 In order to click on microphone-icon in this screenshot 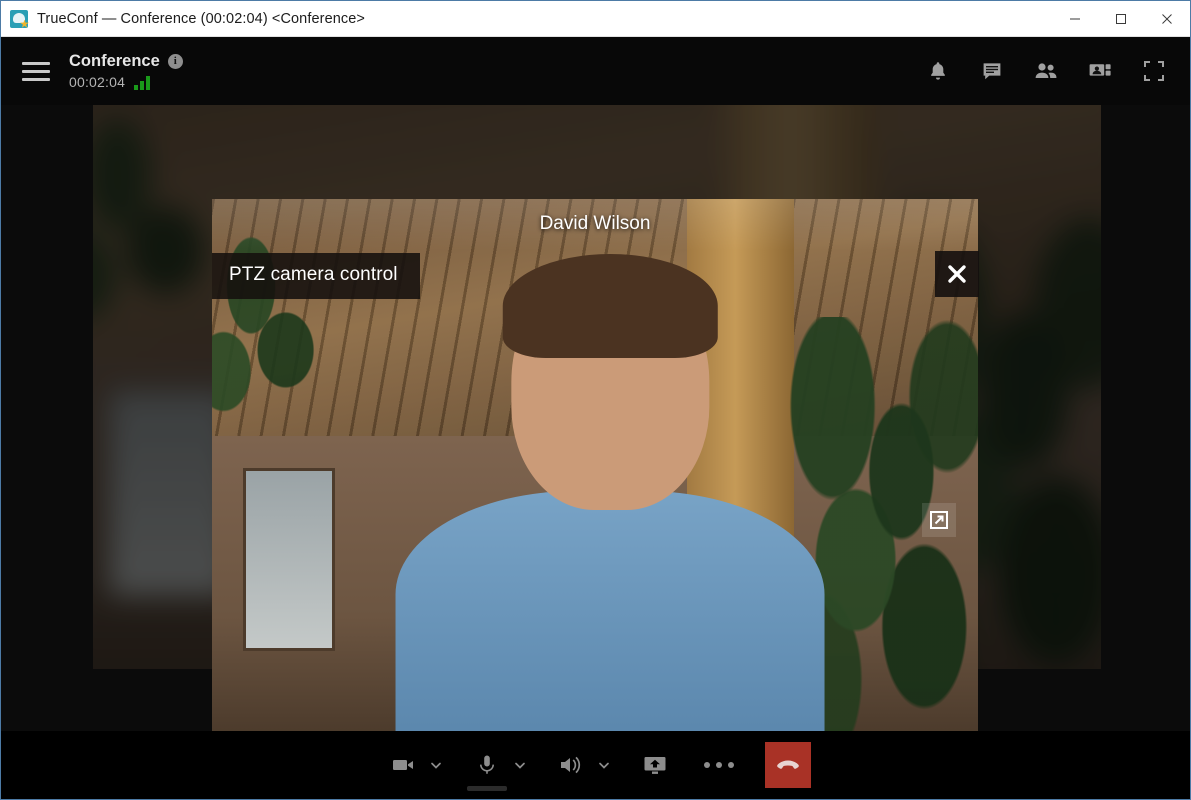, I will do `click(487, 767)`.